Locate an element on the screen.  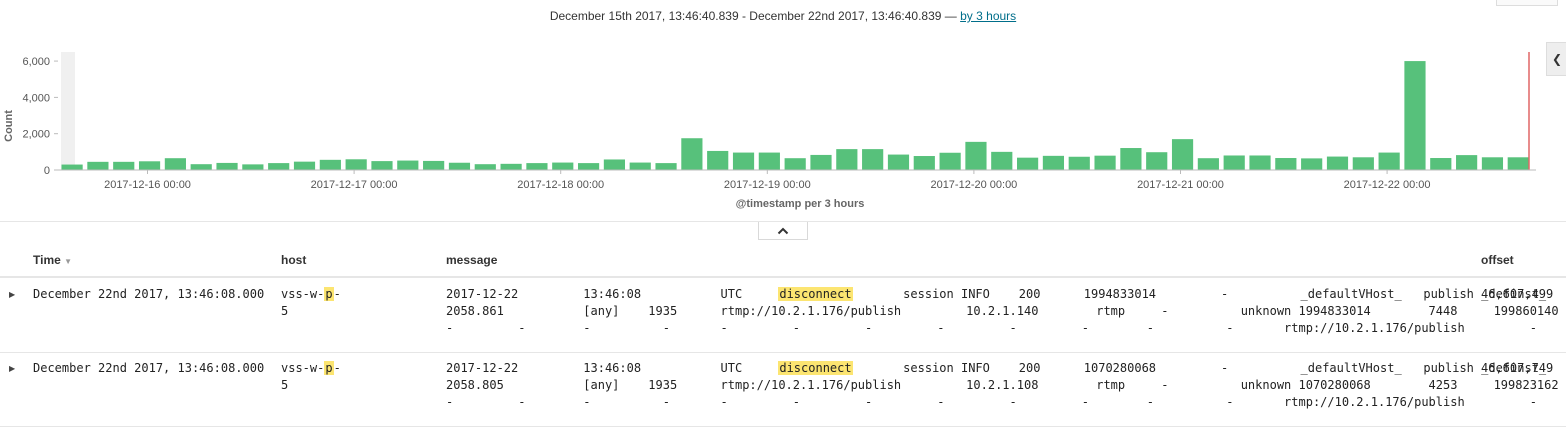
y-tick-label: 6,000 is located at coordinates (36, 62).